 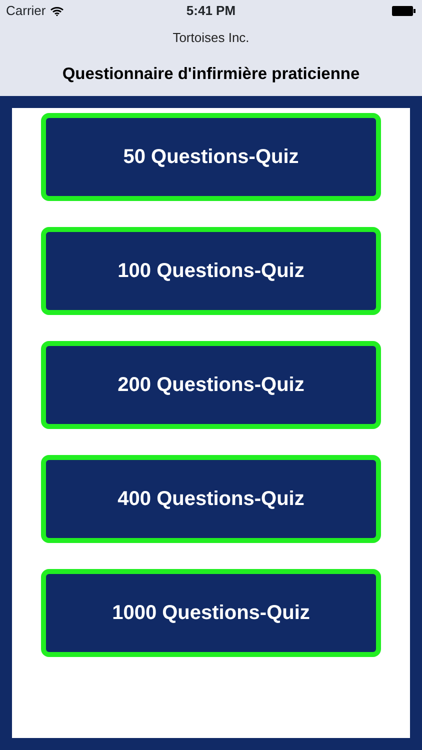 I want to click on clock-time: 5:41 PM, so click(x=211, y=11).